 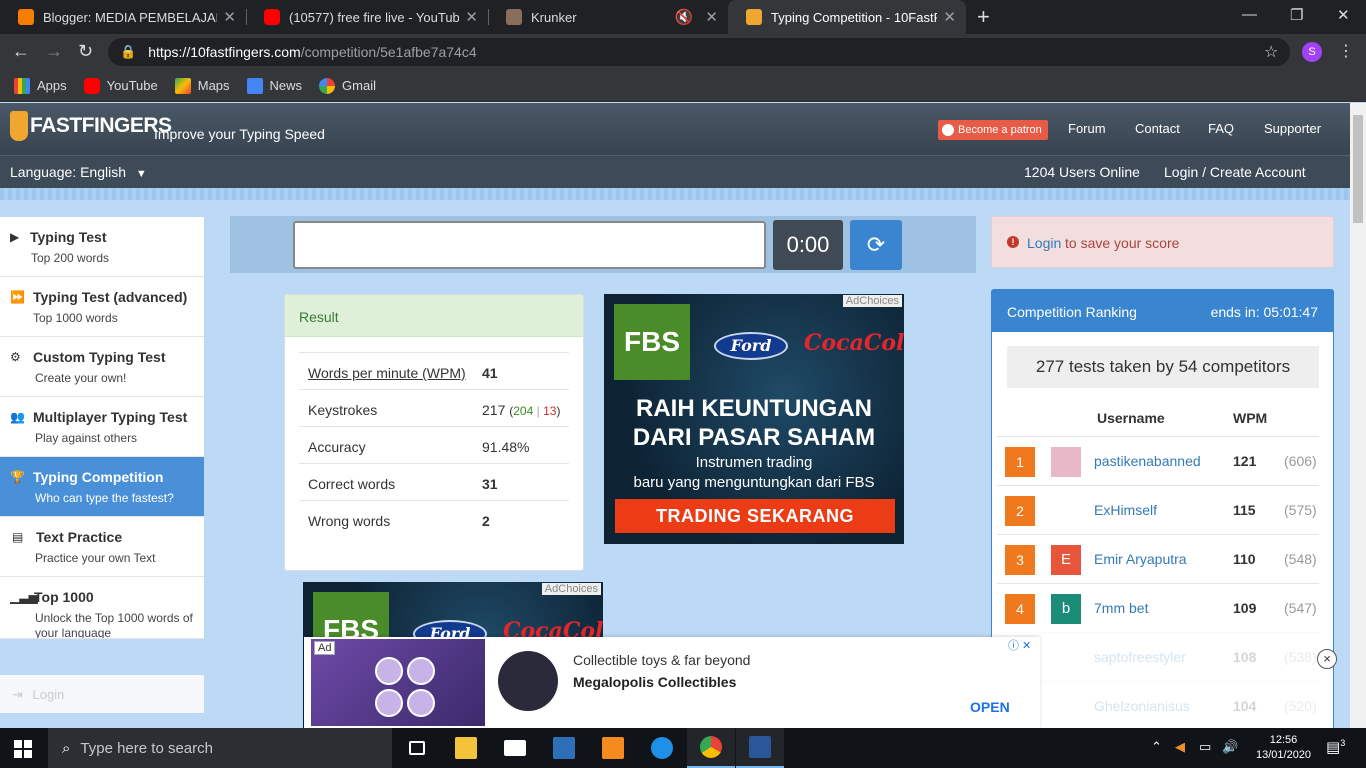 I want to click on keystroke-total: (548), so click(x=1300, y=559).